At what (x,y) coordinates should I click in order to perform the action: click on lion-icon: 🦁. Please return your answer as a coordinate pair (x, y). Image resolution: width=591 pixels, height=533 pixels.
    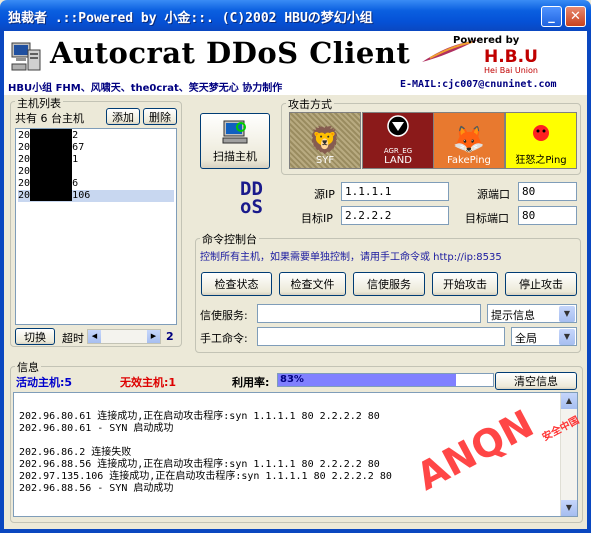
    Looking at the image, I should click on (325, 141).